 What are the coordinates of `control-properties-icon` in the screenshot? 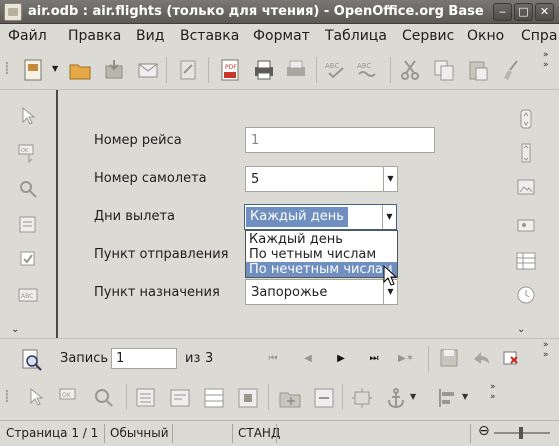 It's located at (146, 398).